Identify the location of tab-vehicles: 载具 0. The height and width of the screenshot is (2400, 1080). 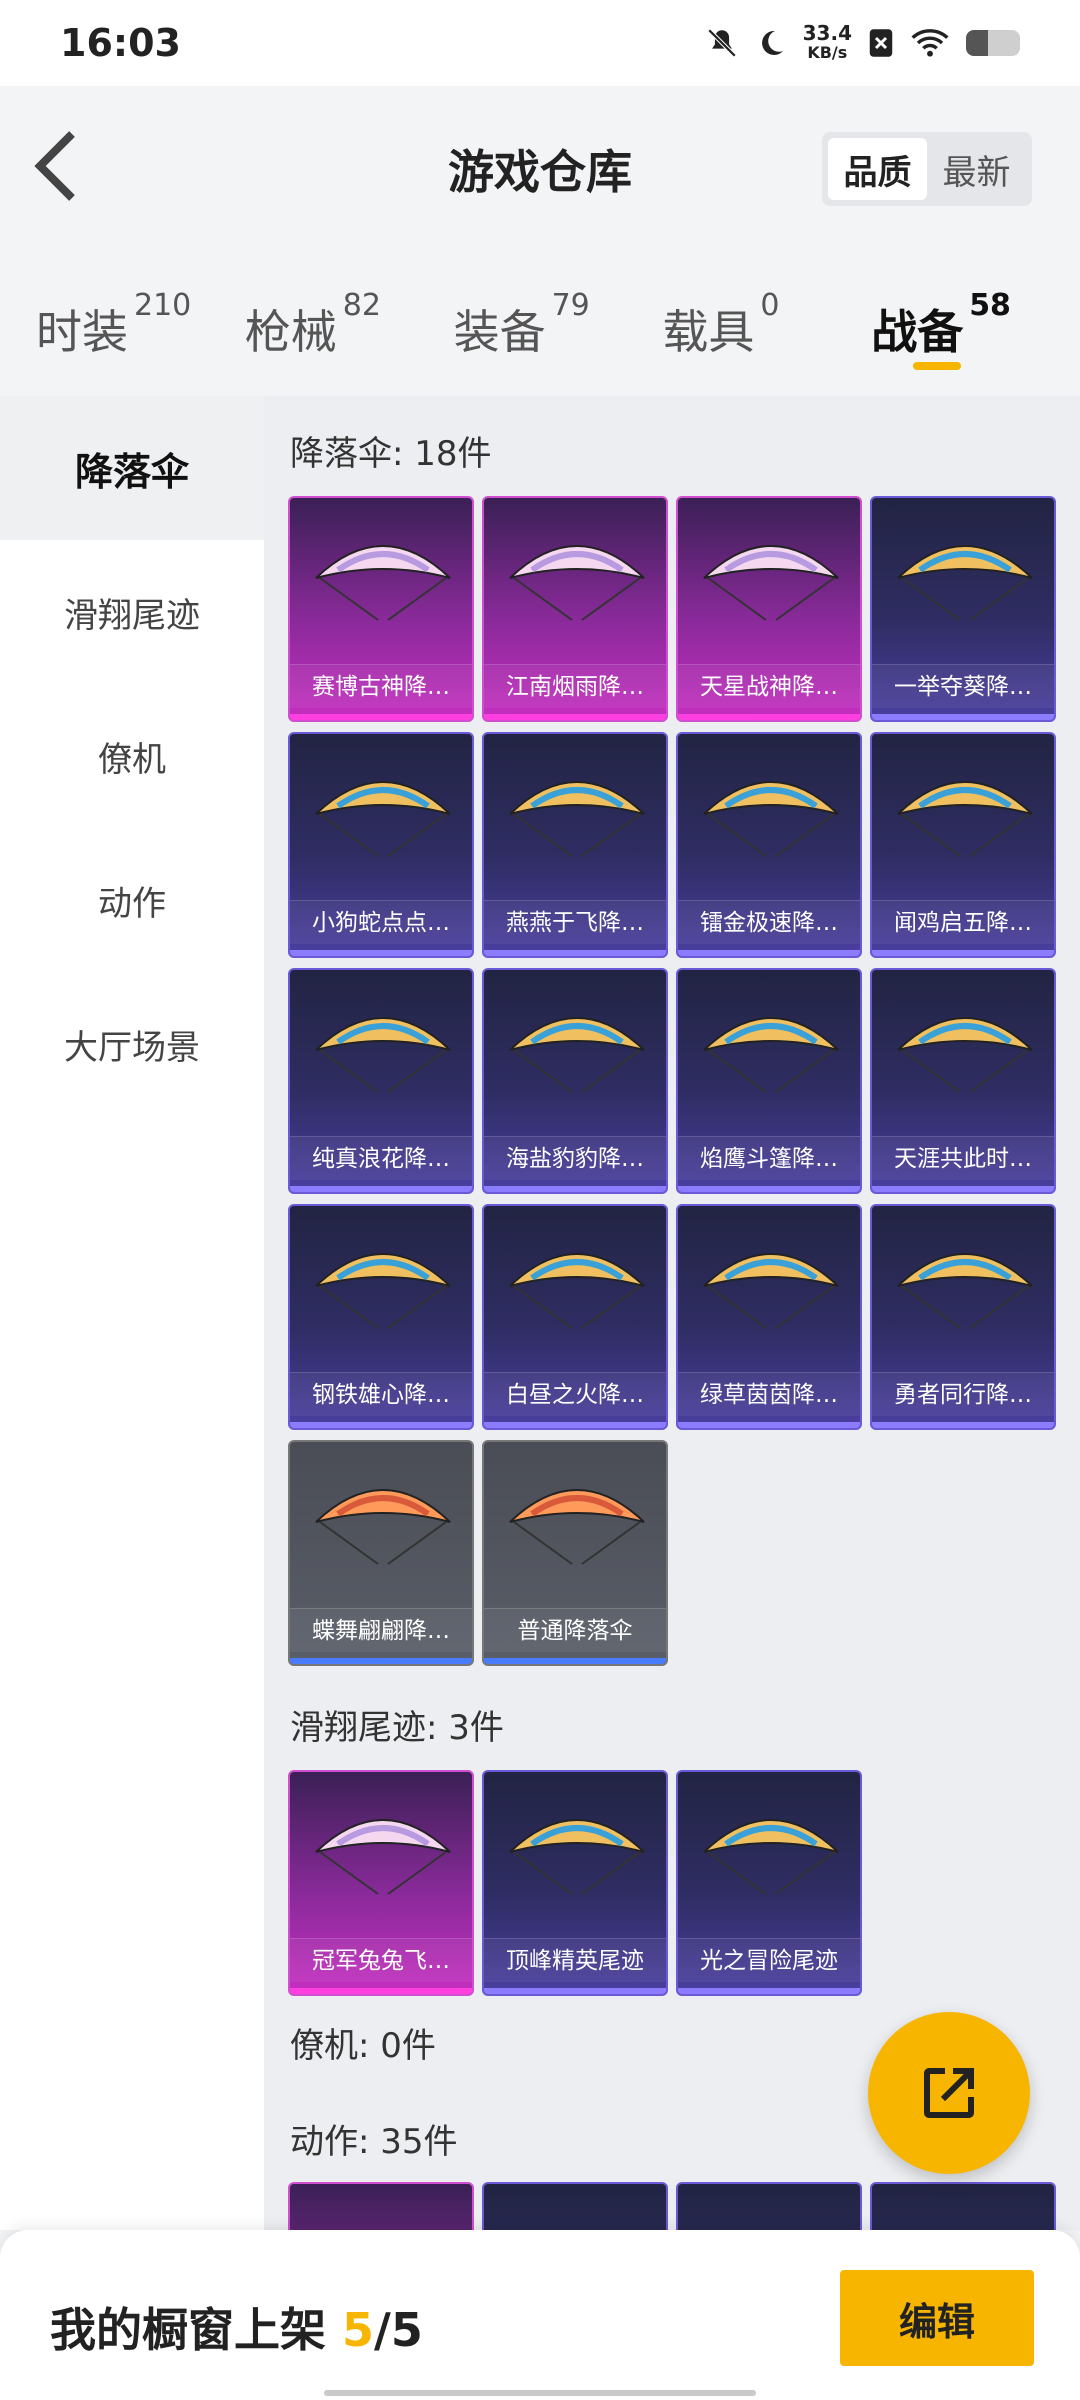
(766, 321).